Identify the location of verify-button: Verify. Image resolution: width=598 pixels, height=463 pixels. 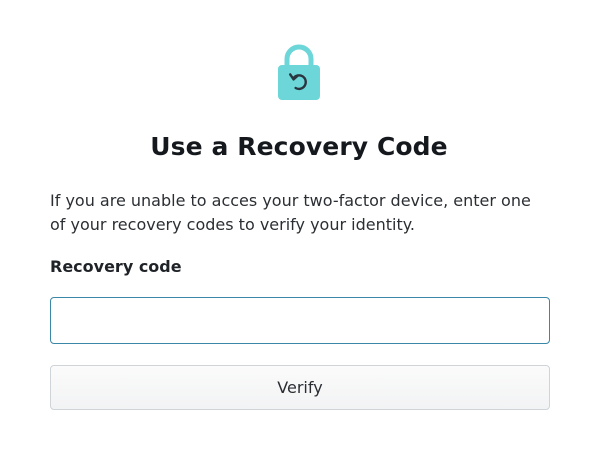
(300, 387).